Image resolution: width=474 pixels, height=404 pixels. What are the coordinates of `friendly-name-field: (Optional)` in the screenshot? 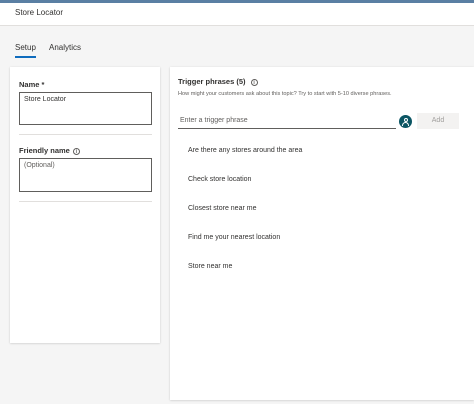 It's located at (85, 175).